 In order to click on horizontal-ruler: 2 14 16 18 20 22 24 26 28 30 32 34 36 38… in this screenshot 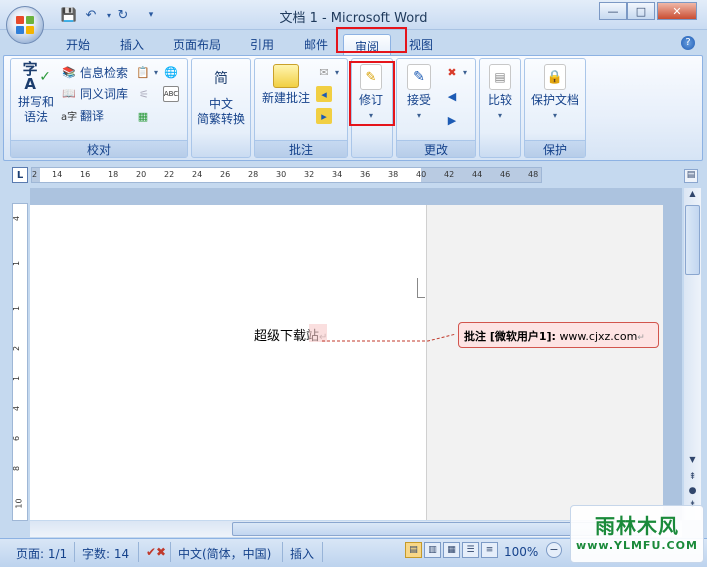, I will do `click(286, 175)`.